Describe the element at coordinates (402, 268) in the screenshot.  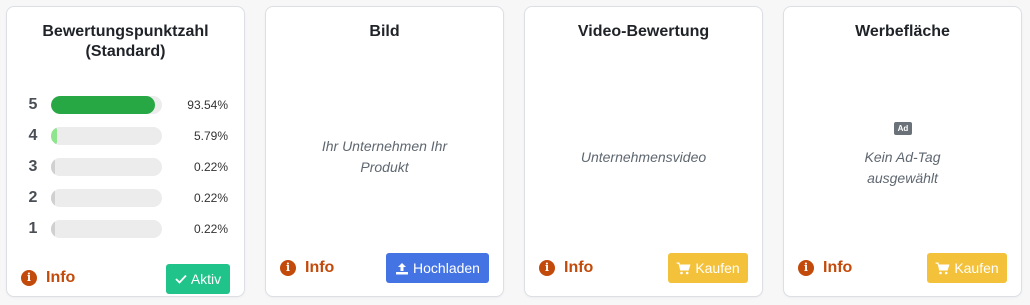
I see `upload-icon` at that location.